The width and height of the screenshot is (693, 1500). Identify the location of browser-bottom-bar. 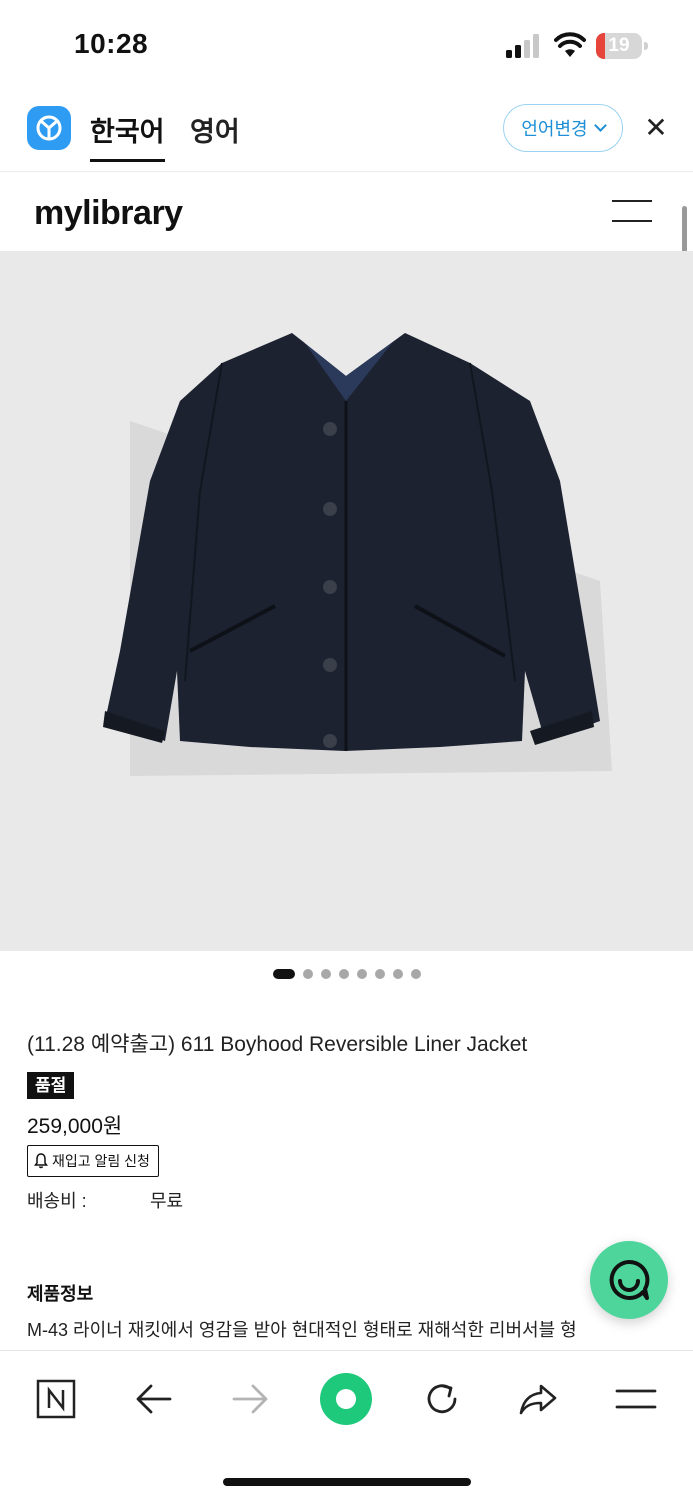
(346, 1425).